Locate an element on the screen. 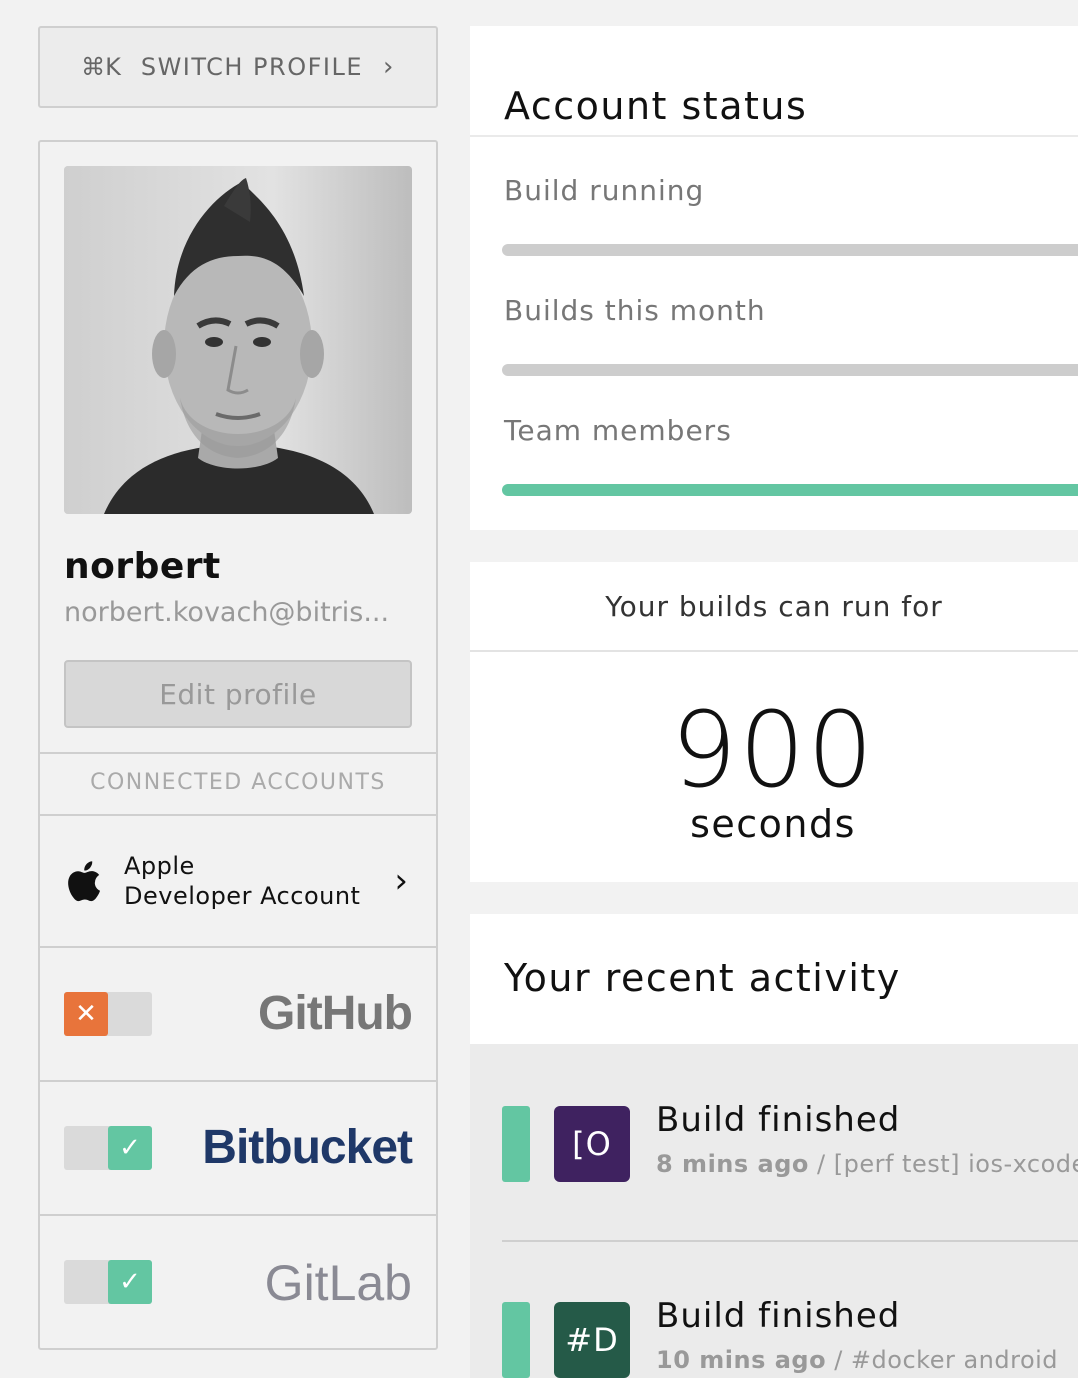  metric-label-build-running: Build running is located at coordinates (604, 190).